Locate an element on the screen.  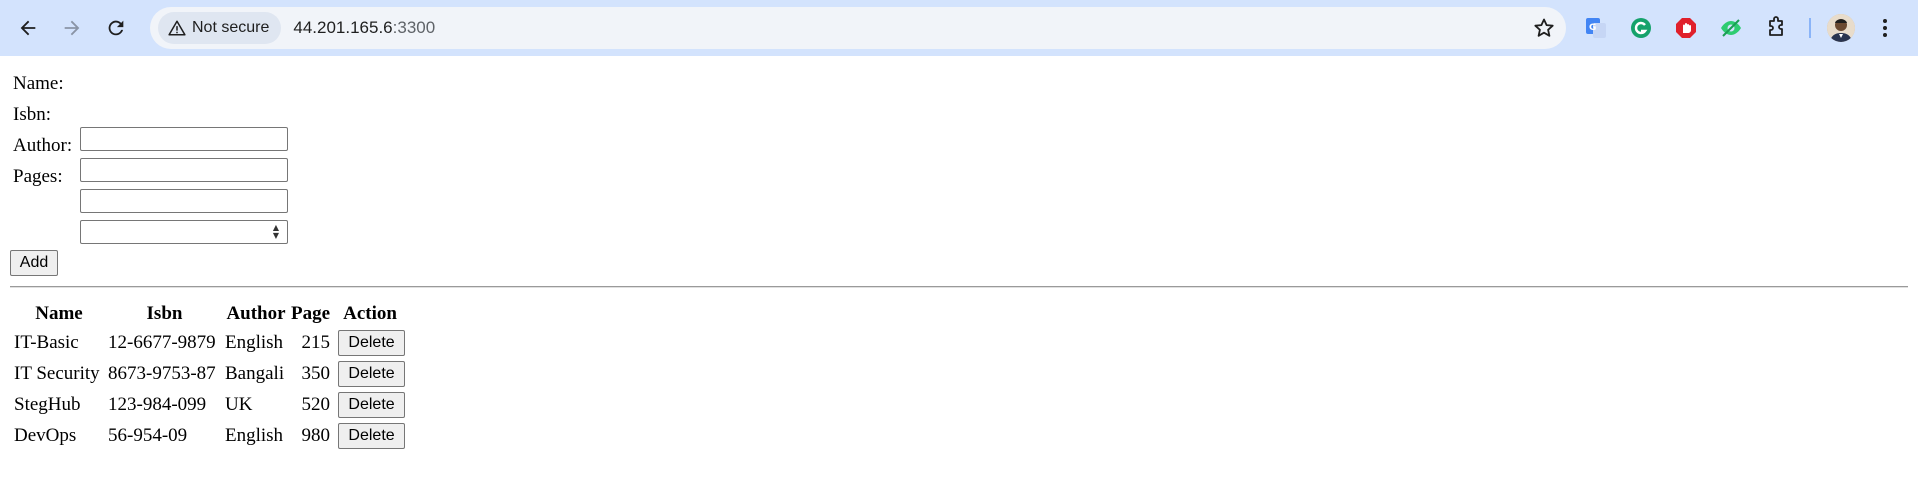
eye-extension is located at coordinates (1731, 28).